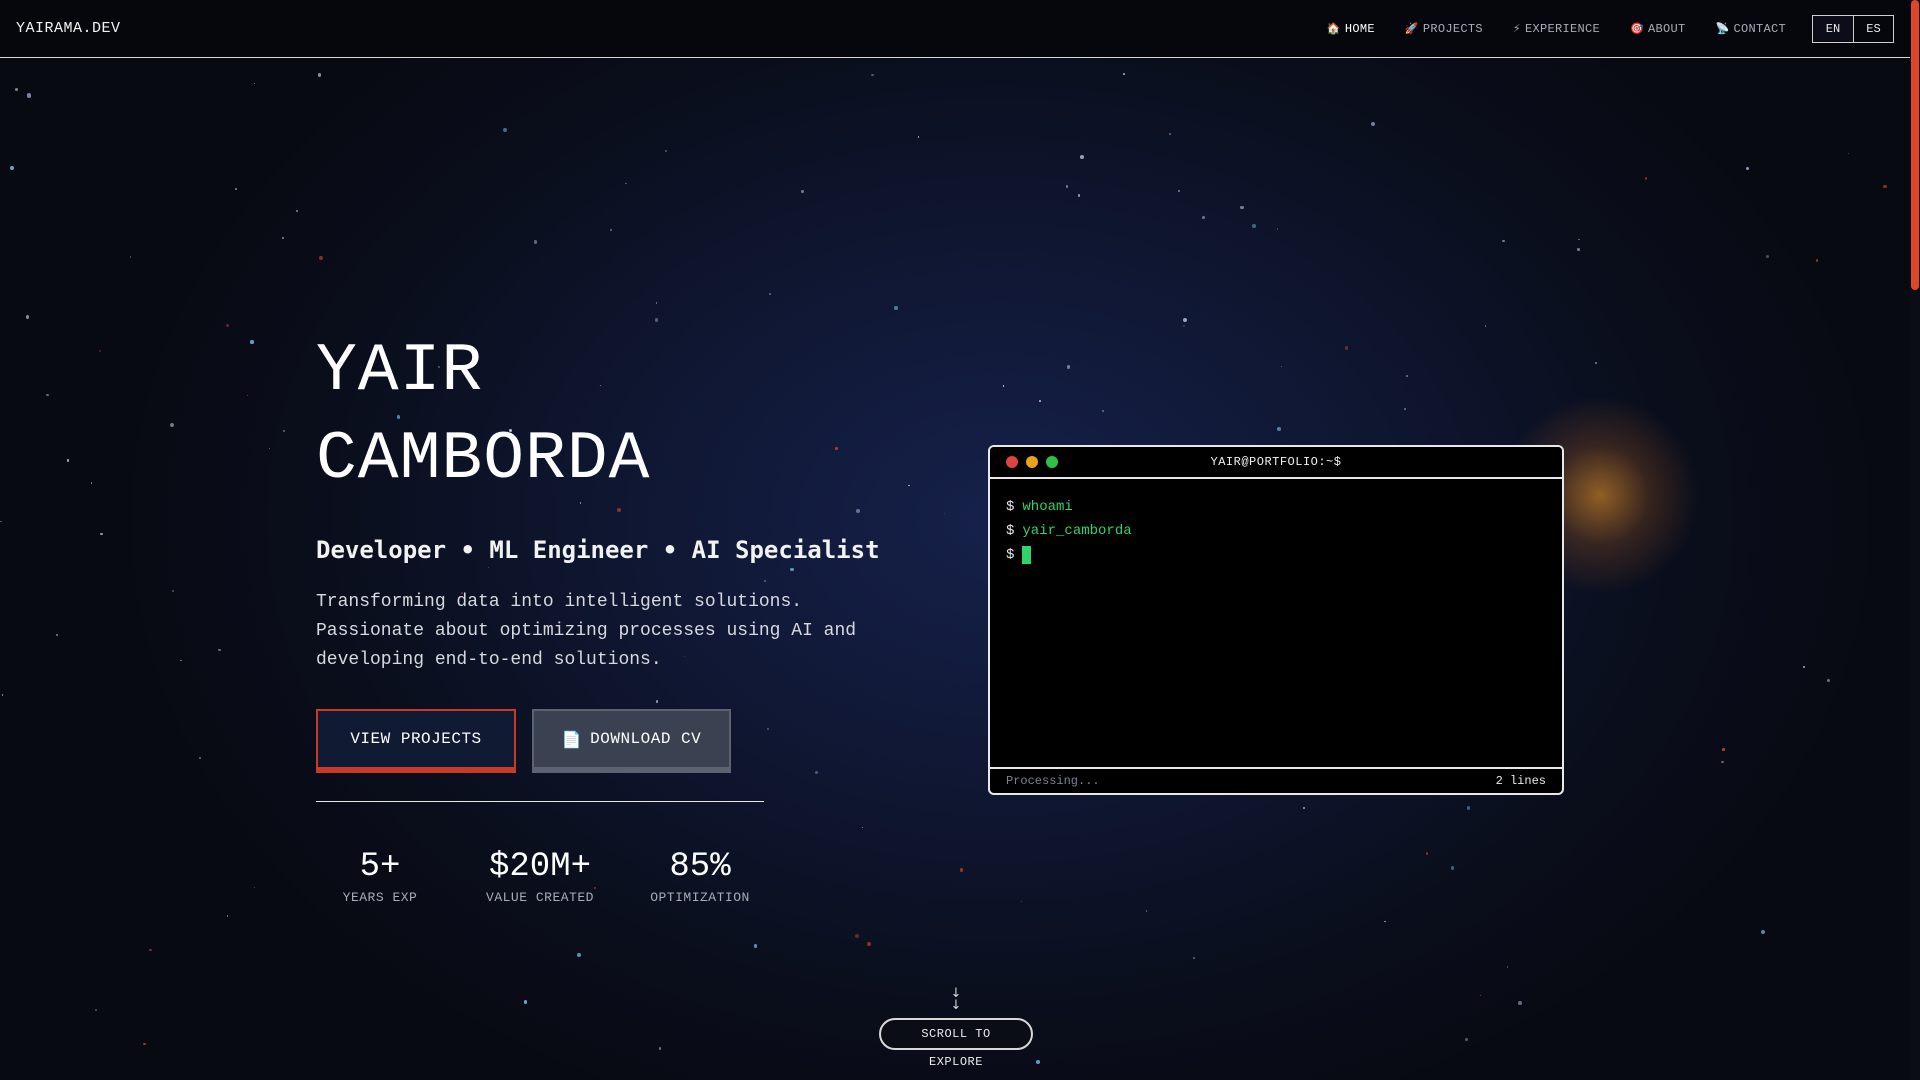 The width and height of the screenshot is (1920, 1080). I want to click on stat-label: OPTIMIZATION, so click(700, 897).